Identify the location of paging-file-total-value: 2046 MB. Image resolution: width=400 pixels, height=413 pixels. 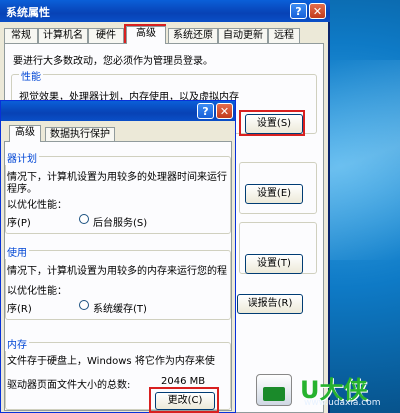
(183, 381).